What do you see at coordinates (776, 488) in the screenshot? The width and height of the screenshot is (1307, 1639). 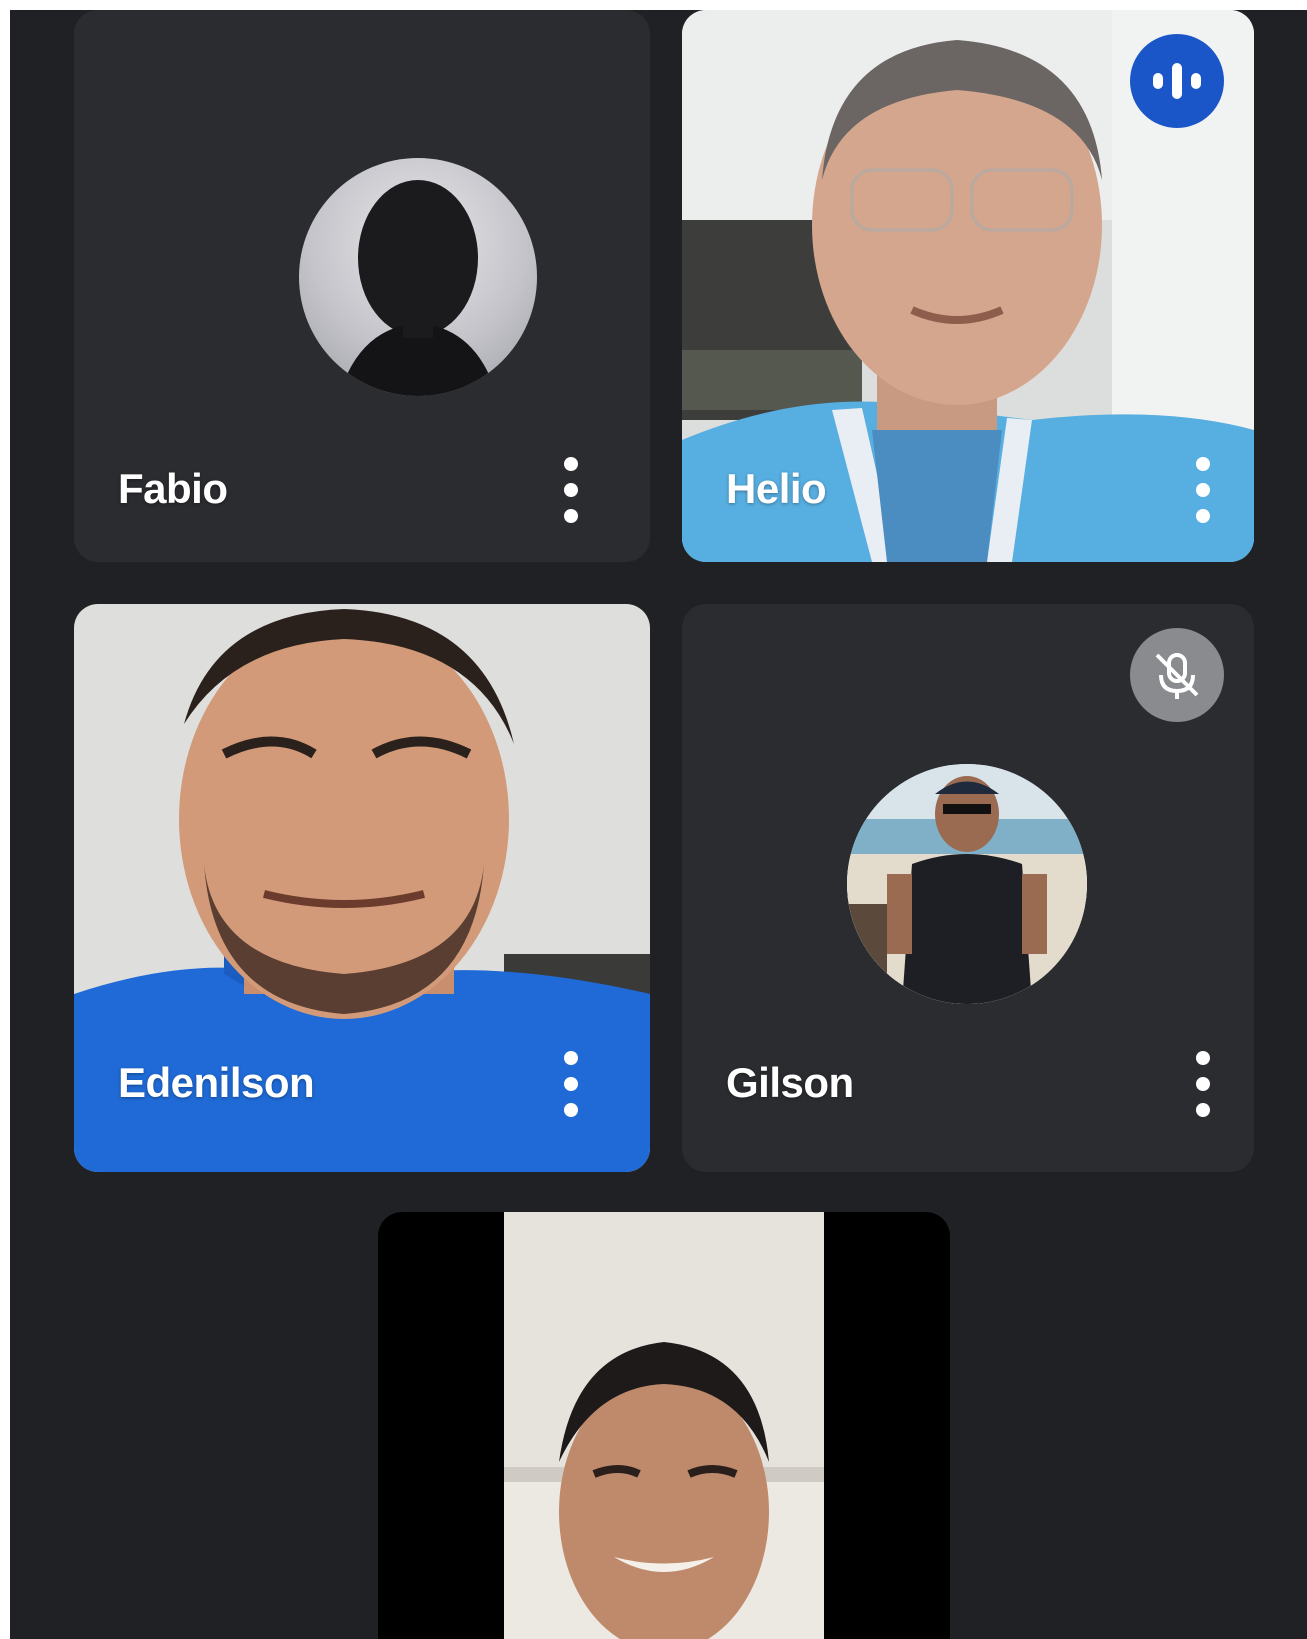 I see `participant-name: Helio` at bounding box center [776, 488].